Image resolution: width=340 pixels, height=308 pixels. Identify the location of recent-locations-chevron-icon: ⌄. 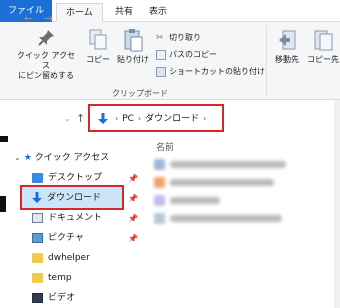
(67, 118).